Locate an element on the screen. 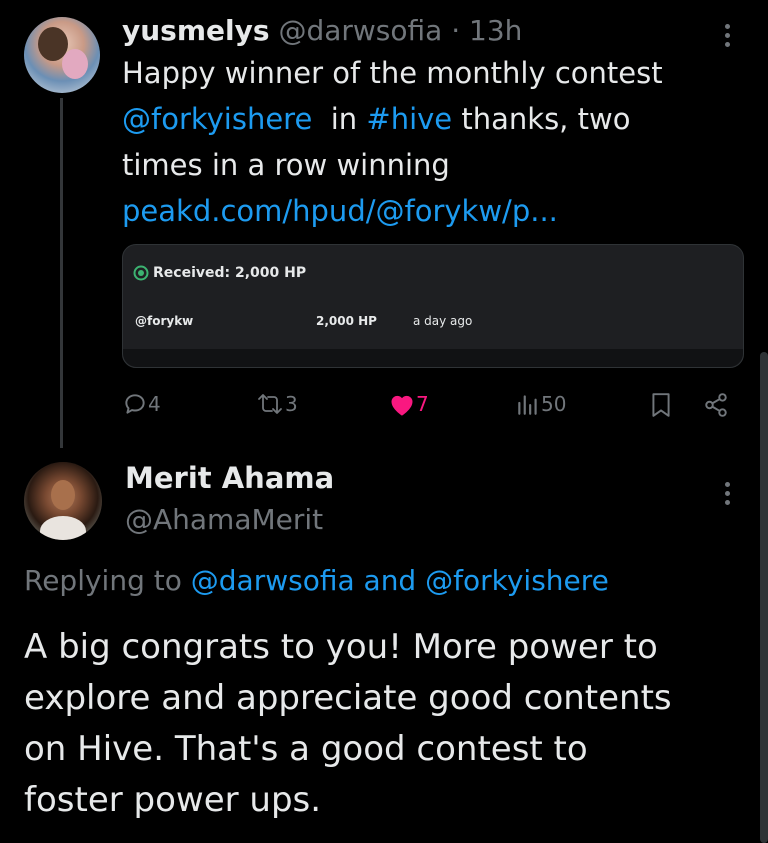 The height and width of the screenshot is (843, 768). card-footer is located at coordinates (433, 358).